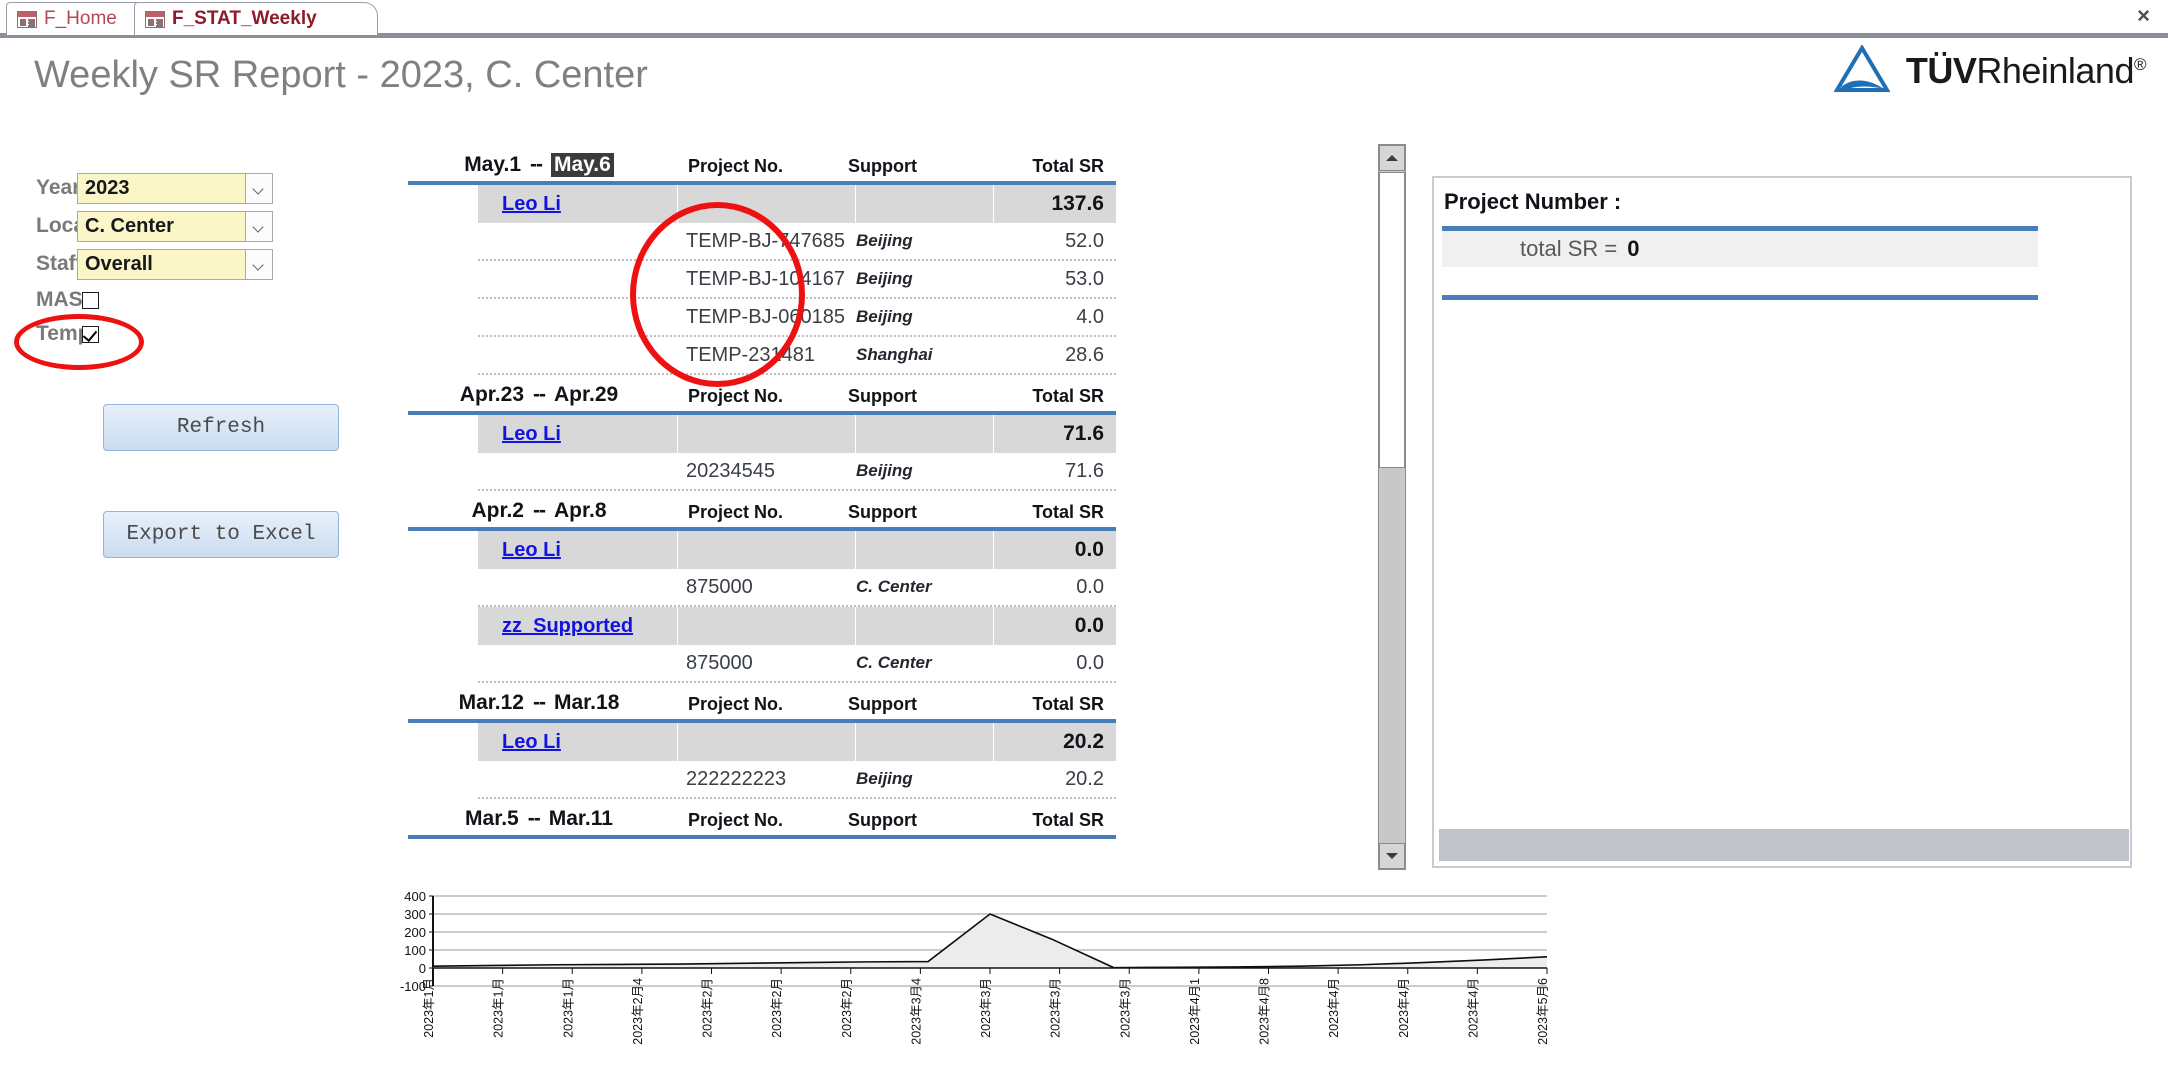 This screenshot has height=1082, width=2168. I want to click on table-row: TEMP-BJ-060185 Beijing 4.0, so click(797, 318).